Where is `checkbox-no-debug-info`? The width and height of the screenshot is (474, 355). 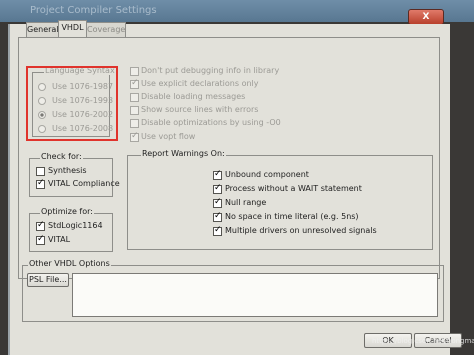 checkbox-no-debug-info is located at coordinates (134, 71).